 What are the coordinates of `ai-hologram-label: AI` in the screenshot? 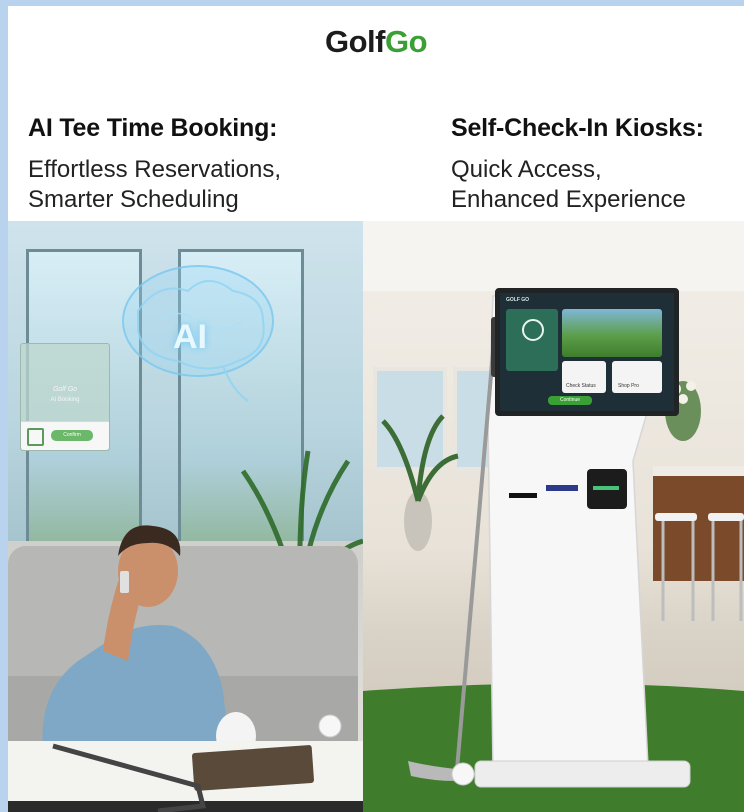 It's located at (190, 337).